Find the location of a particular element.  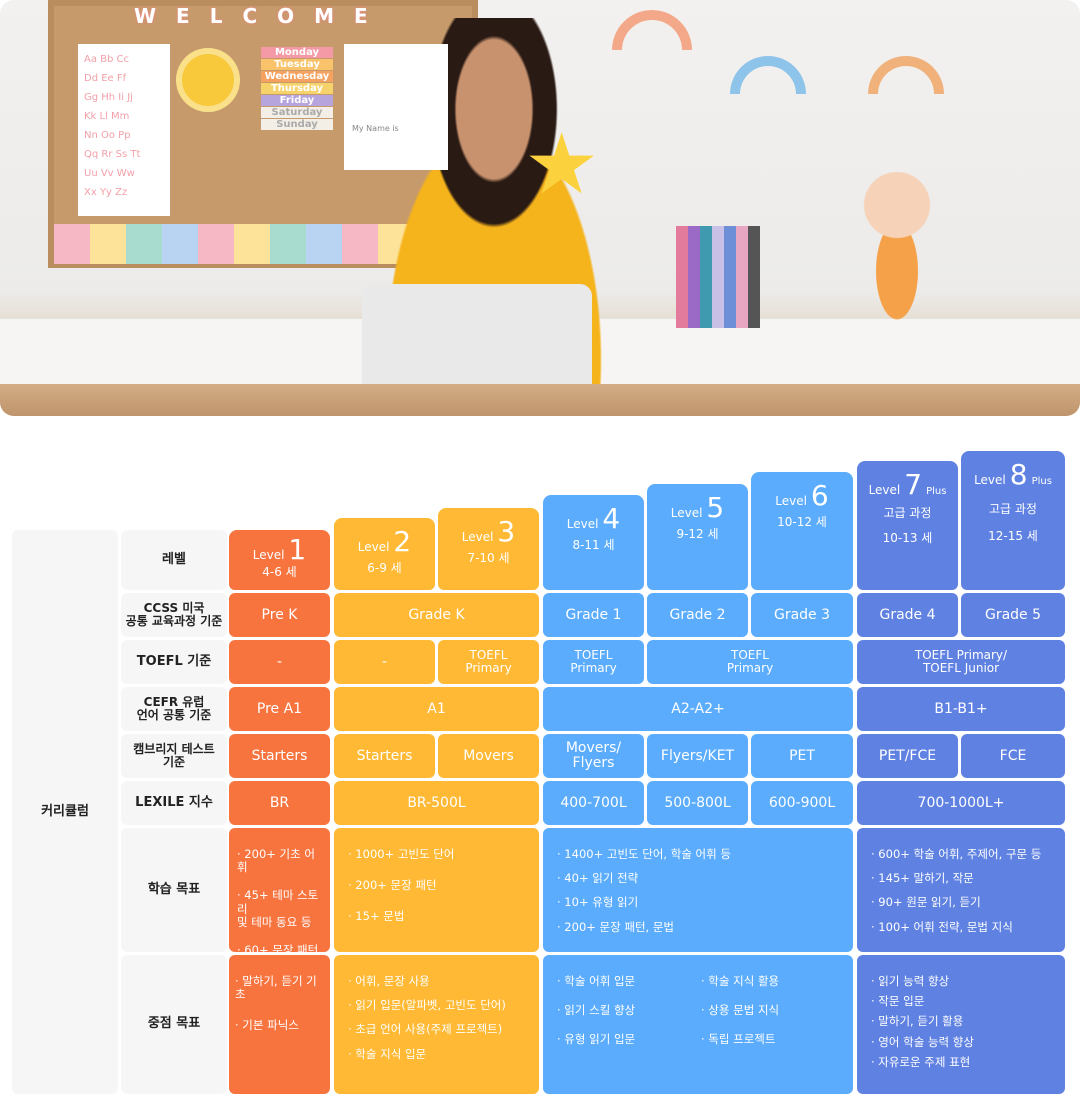

age-range: 8-11 세 is located at coordinates (593, 545).